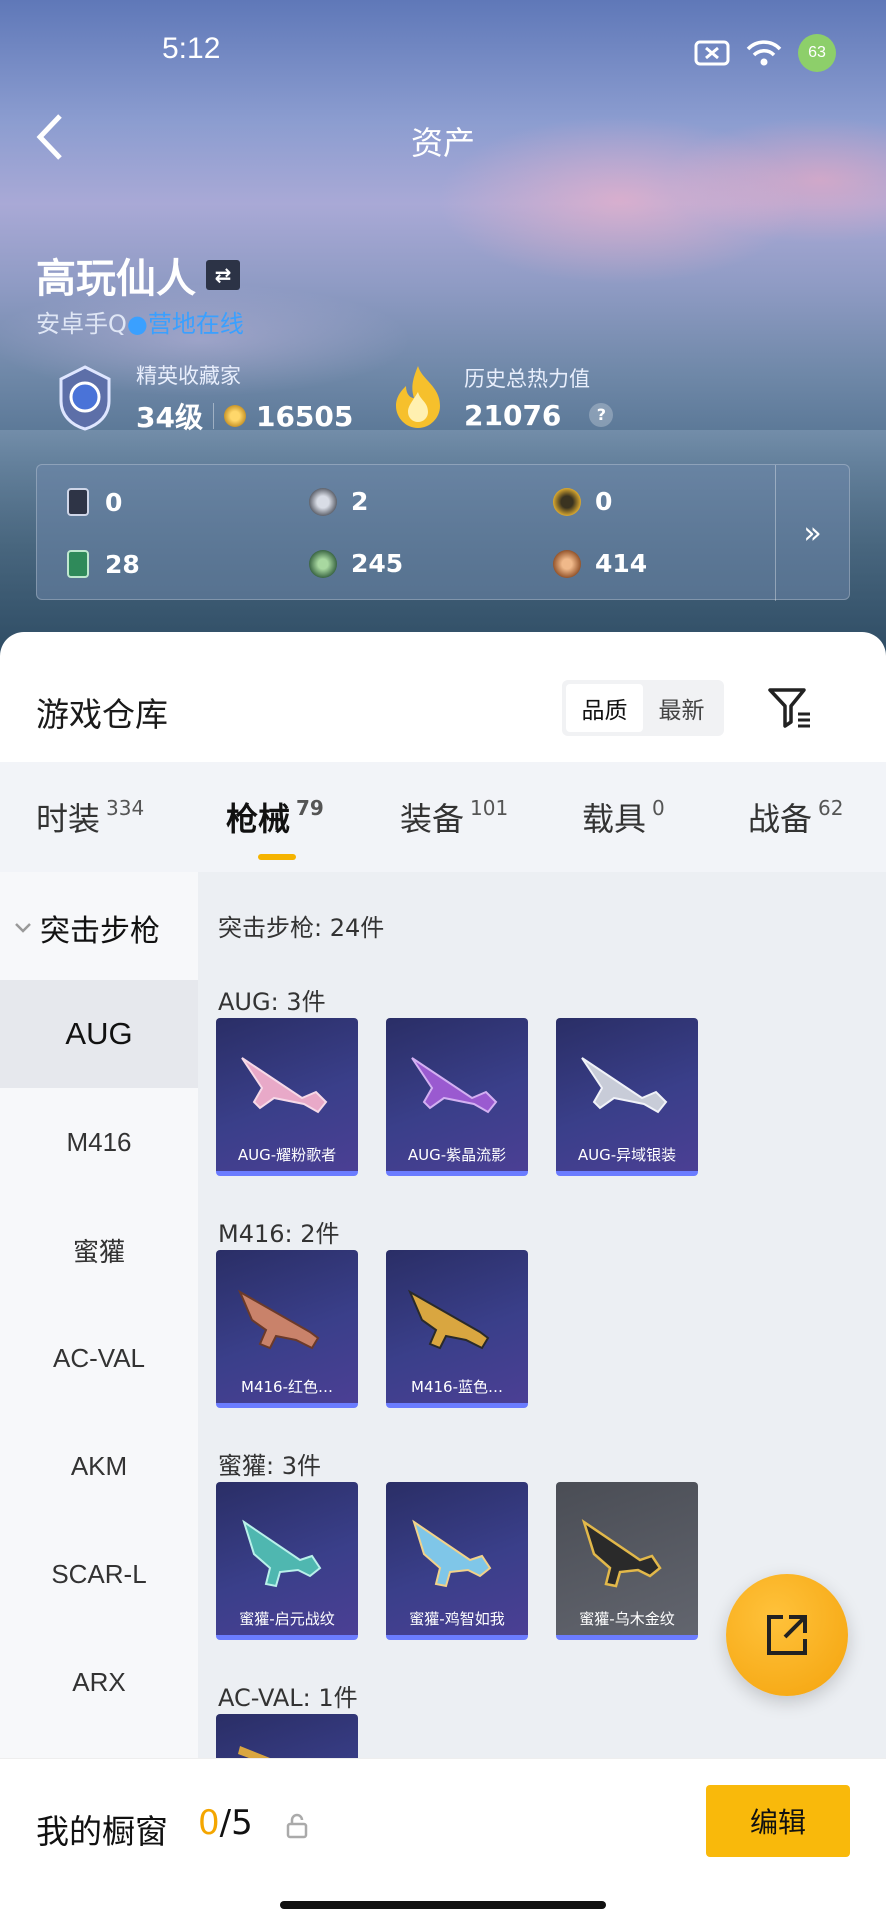 The height and width of the screenshot is (1920, 886). I want to click on weapon-card: 蜜獾-乌木金纹, so click(627, 1561).